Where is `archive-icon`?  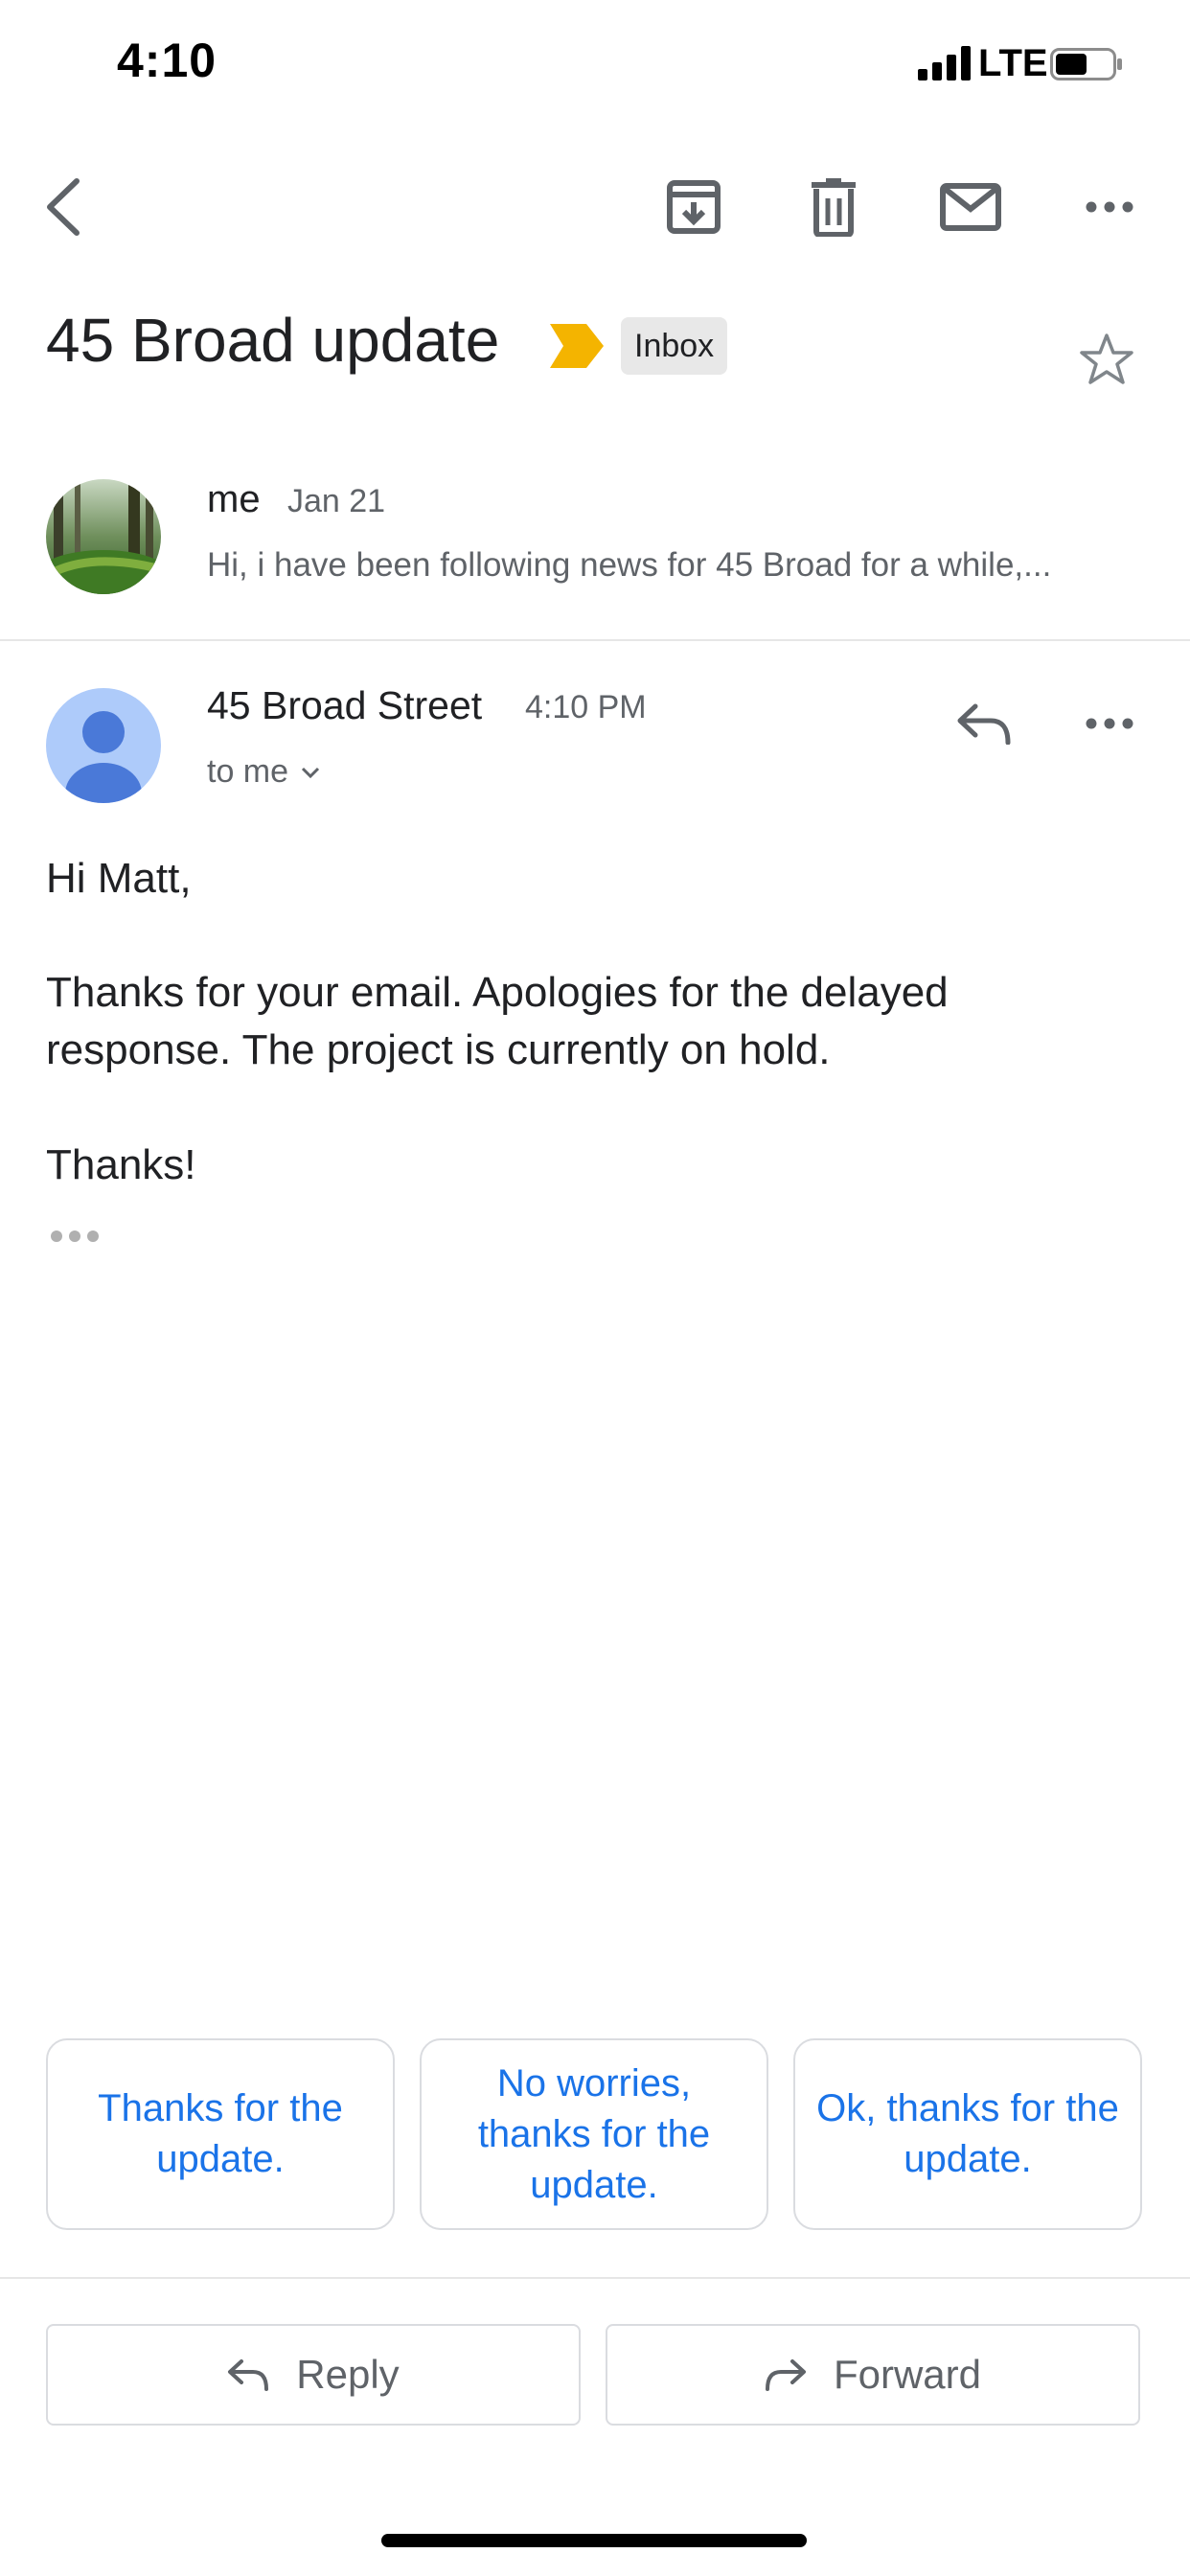 archive-icon is located at coordinates (694, 207).